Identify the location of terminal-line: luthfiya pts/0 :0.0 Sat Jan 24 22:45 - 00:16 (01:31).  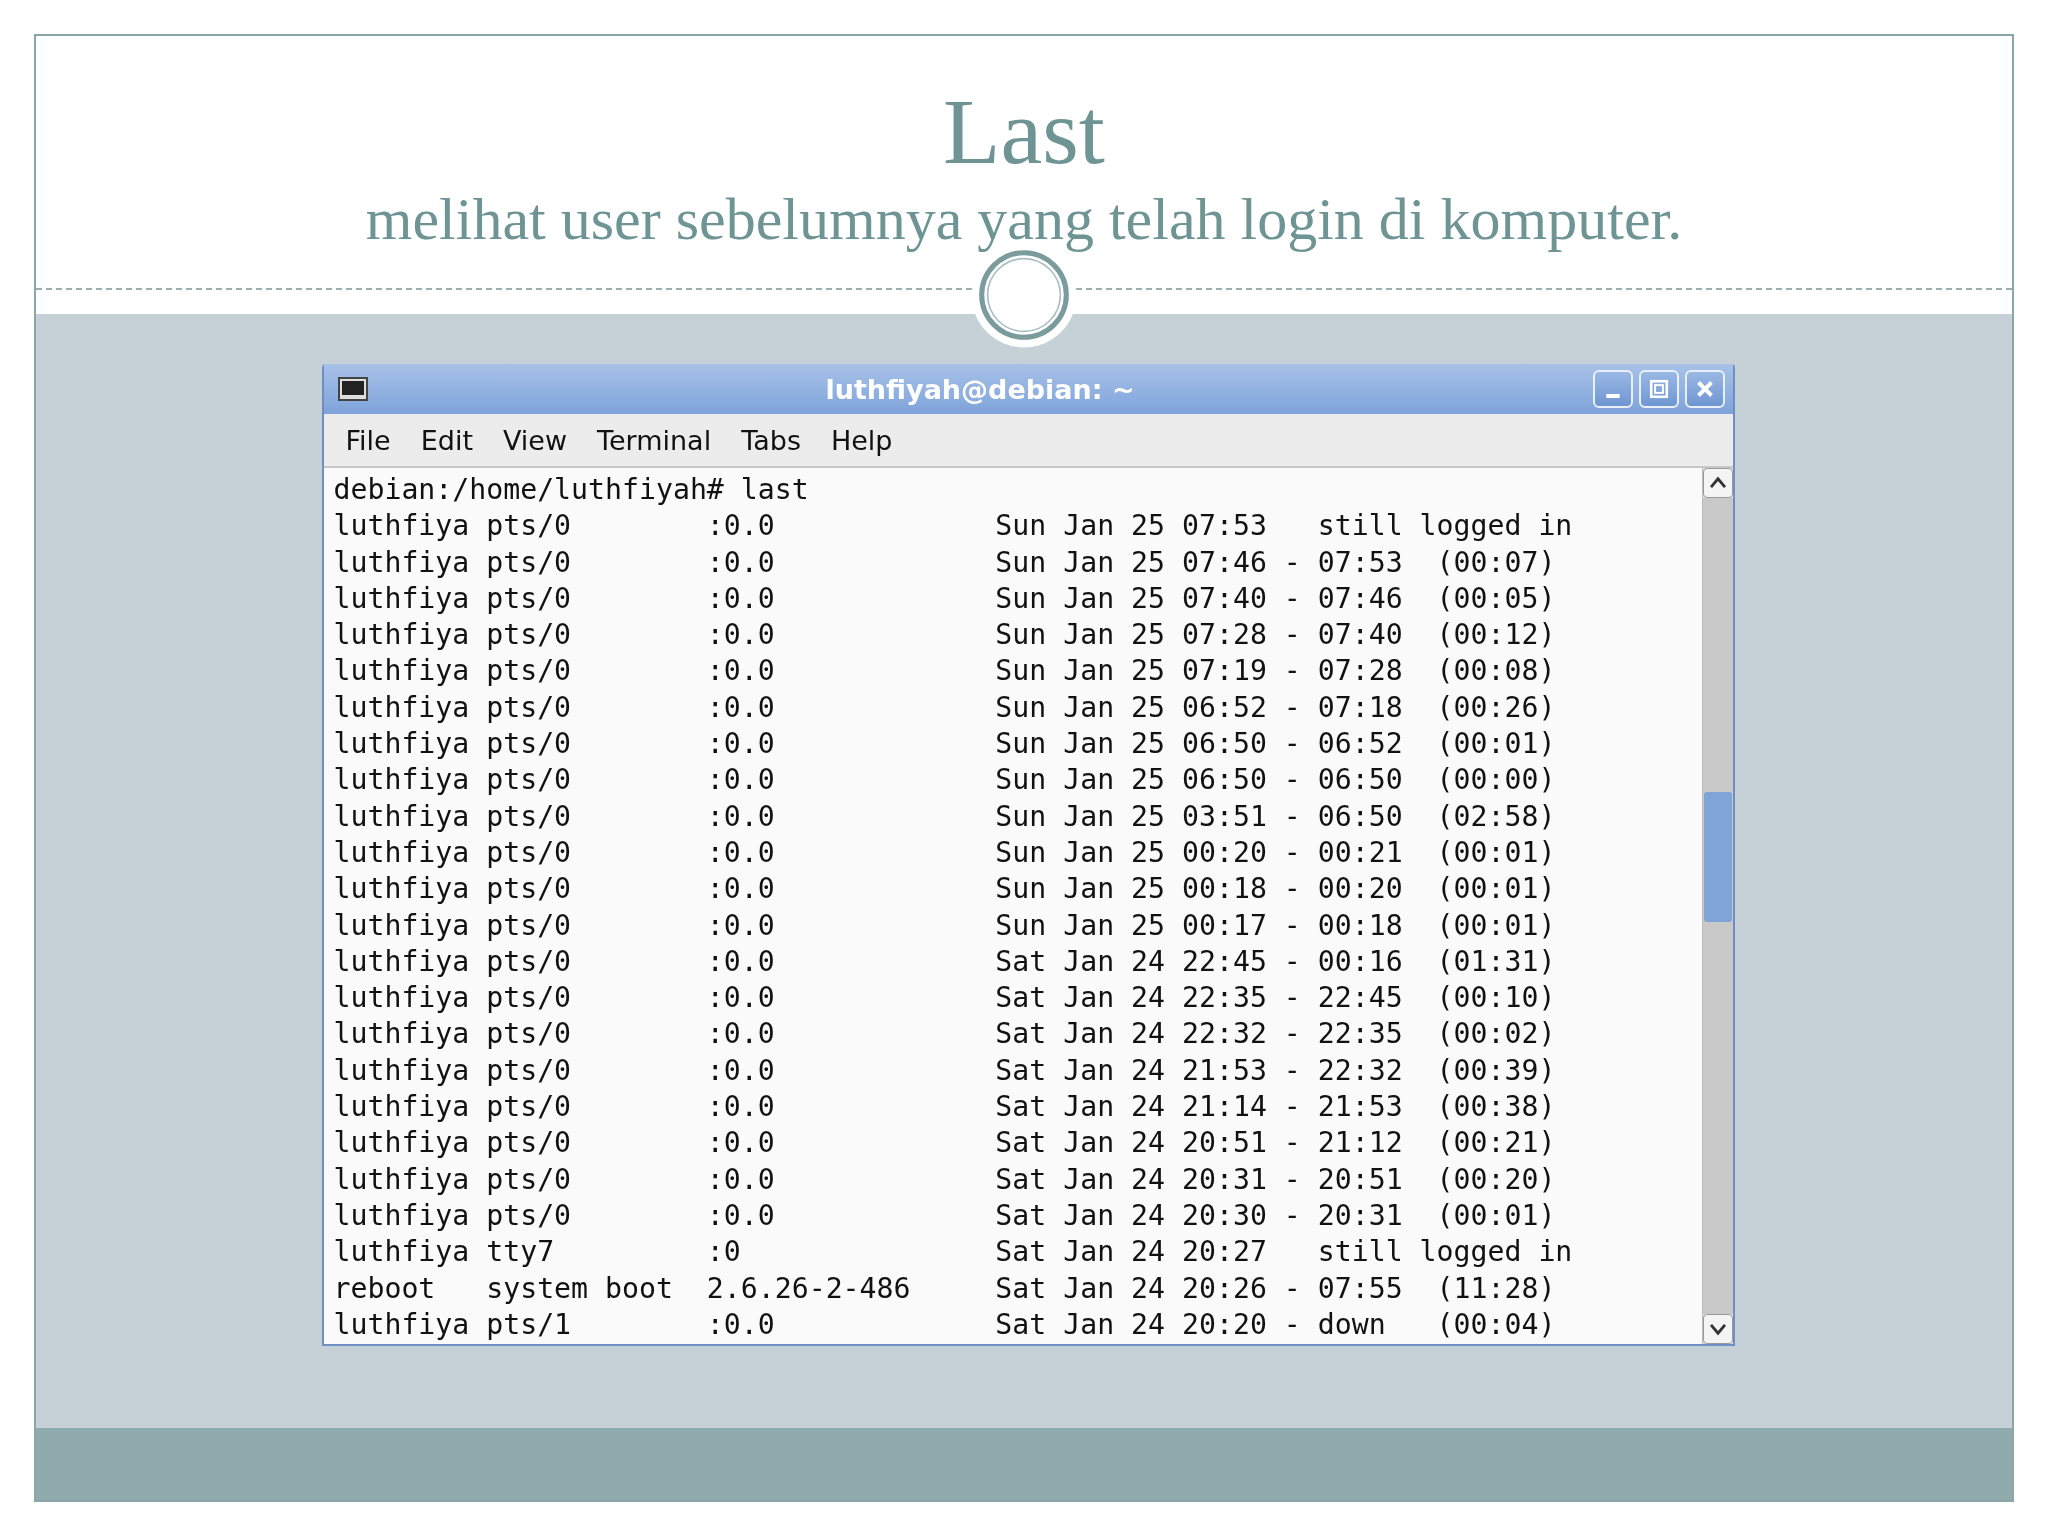
(945, 961).